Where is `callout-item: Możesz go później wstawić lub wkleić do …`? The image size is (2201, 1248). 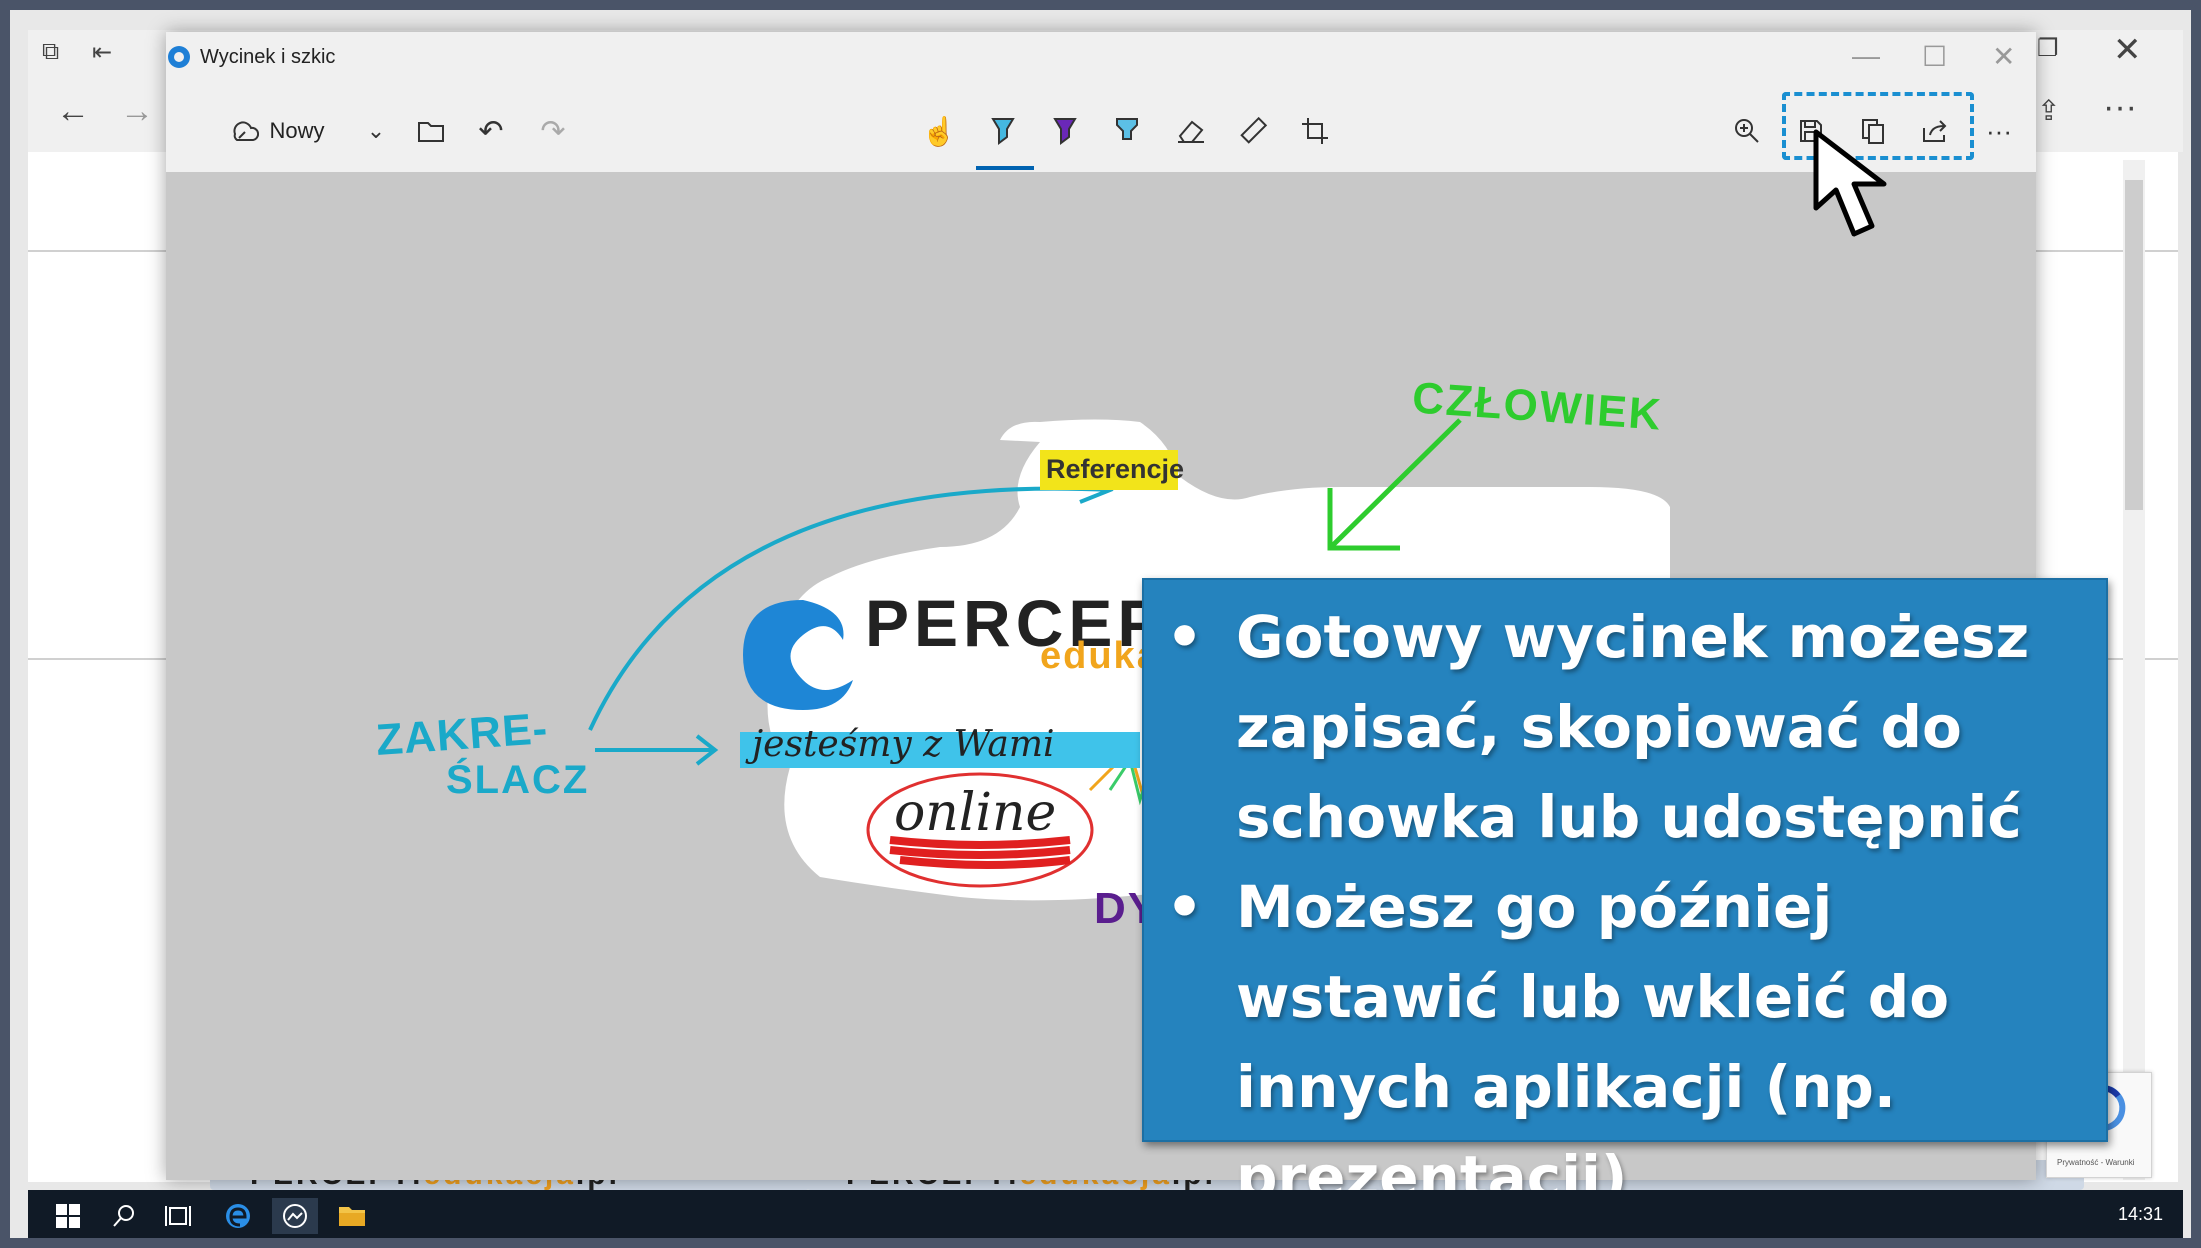
callout-item: Możesz go później wstawić lub wkleić do … is located at coordinates (1636, 1042).